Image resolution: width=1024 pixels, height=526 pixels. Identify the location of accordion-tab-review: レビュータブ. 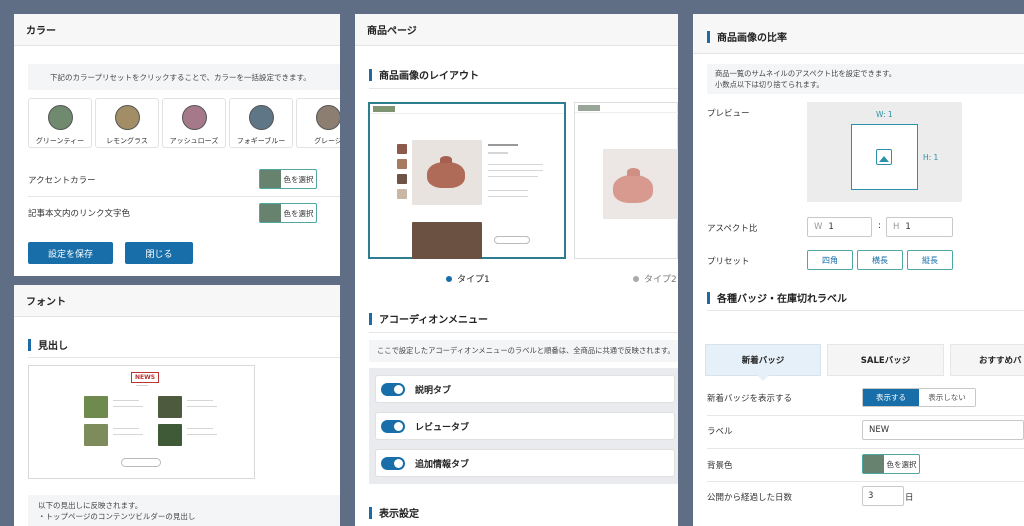
(525, 426).